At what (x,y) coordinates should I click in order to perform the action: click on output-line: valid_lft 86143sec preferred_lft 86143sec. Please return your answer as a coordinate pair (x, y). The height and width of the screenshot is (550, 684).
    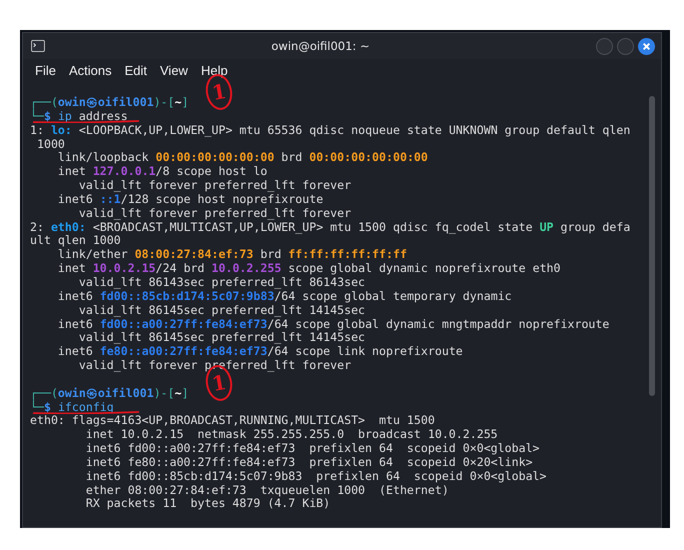
    Looking at the image, I should click on (222, 281).